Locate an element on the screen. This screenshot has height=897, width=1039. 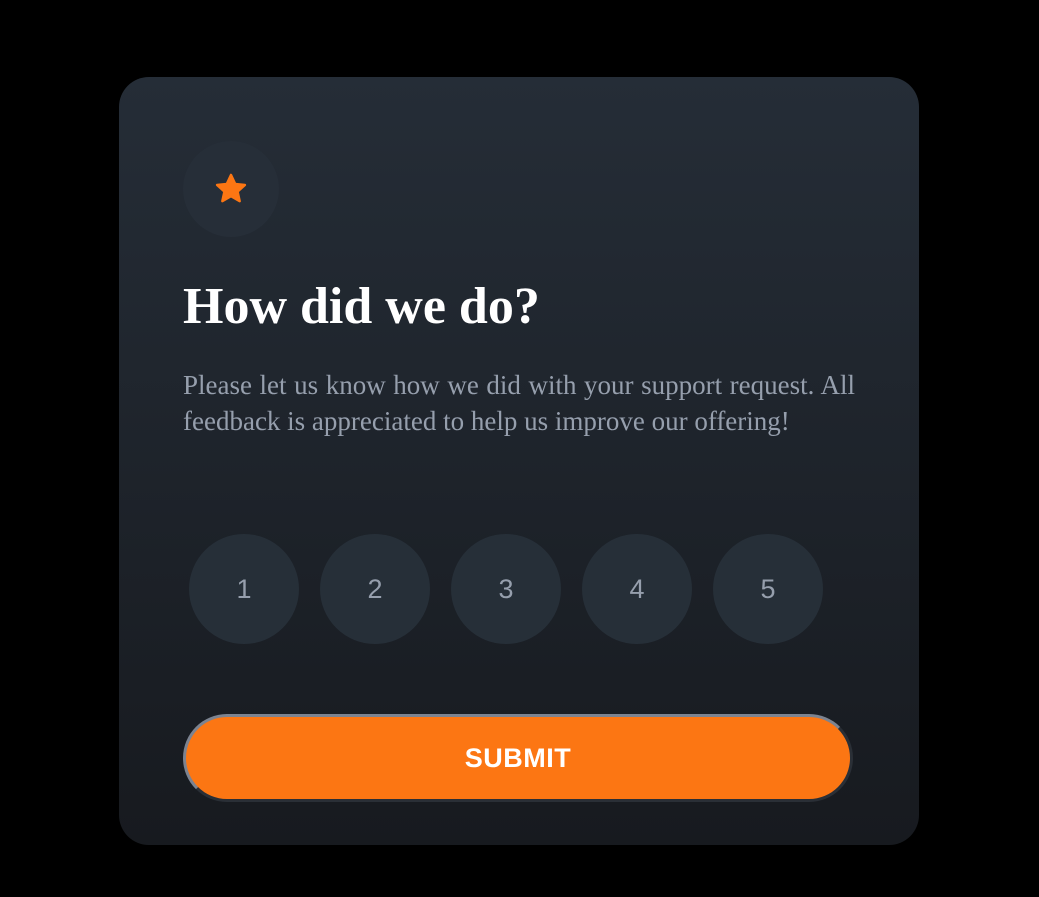
star-icon is located at coordinates (231, 188).